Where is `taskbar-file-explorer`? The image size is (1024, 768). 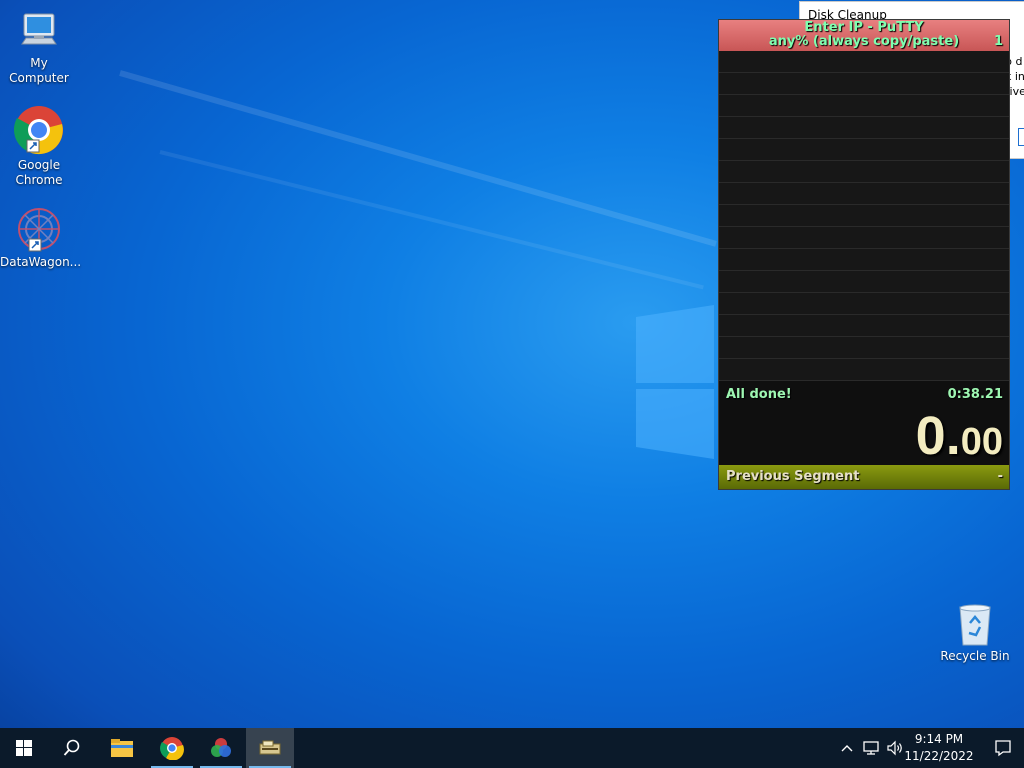
taskbar-file-explorer is located at coordinates (122, 748).